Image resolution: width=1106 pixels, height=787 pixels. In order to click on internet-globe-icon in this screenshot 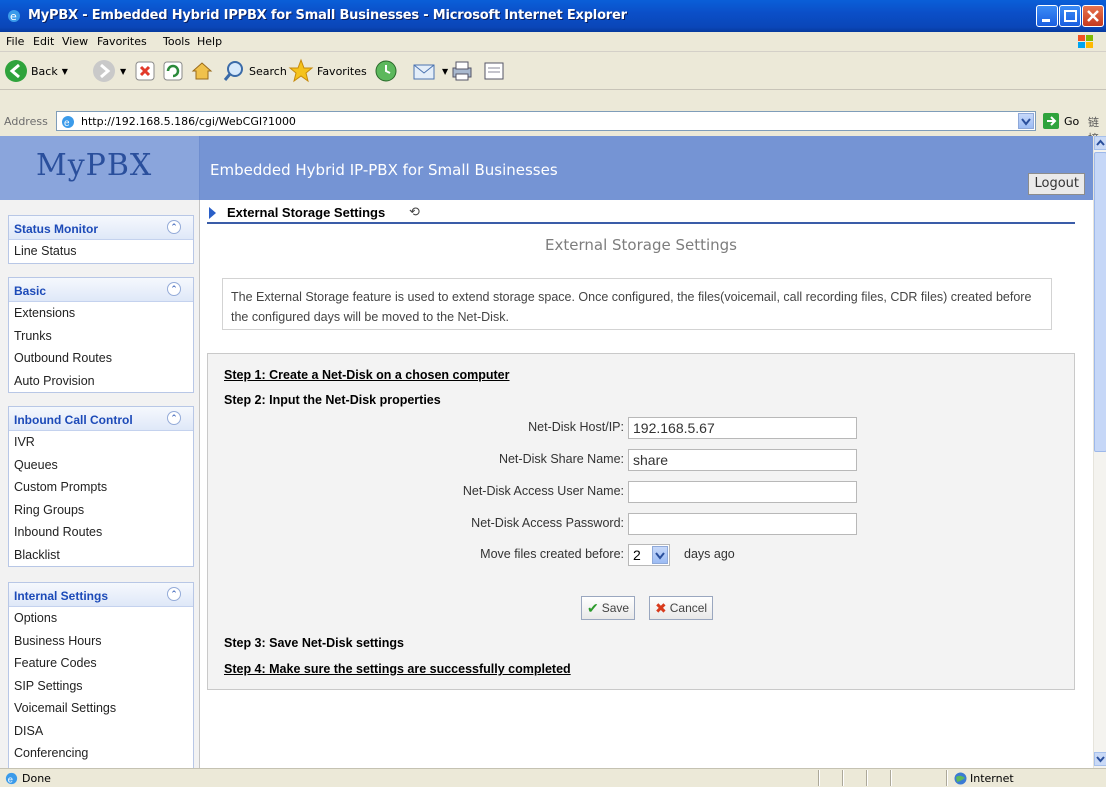, I will do `click(960, 778)`.